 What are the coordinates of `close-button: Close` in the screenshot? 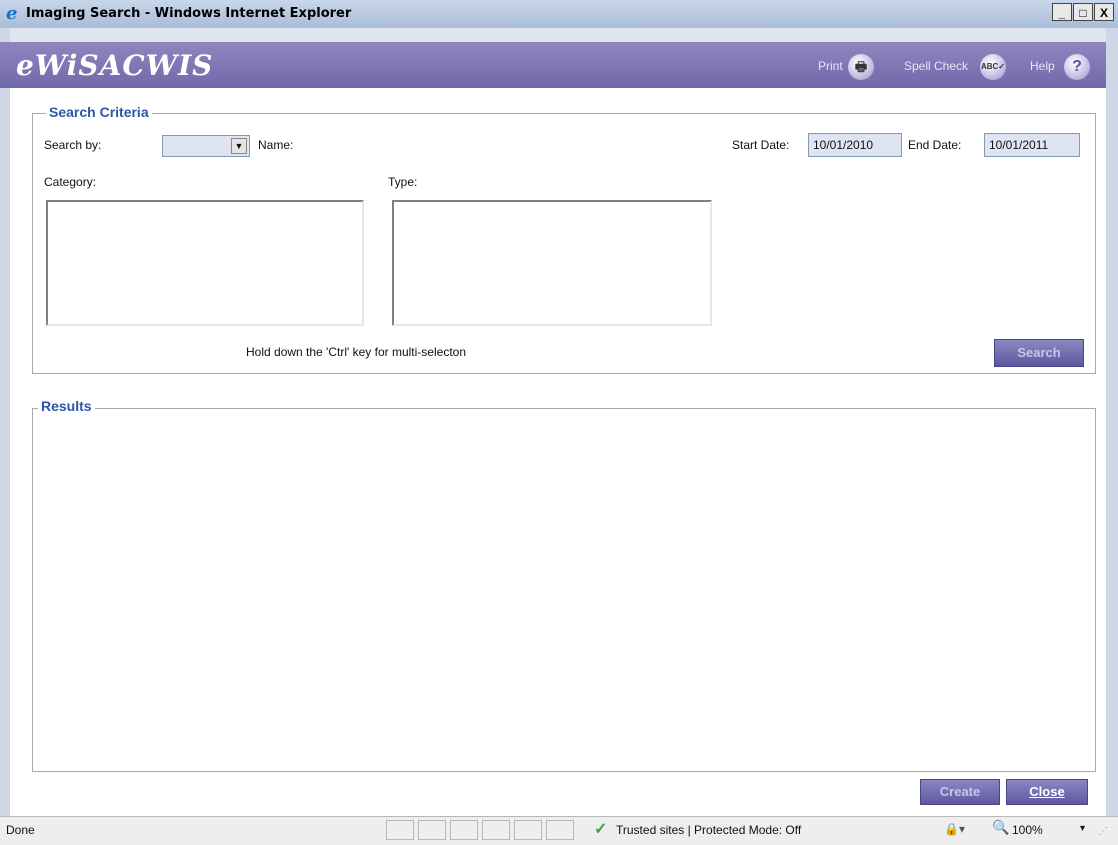 It's located at (1047, 792).